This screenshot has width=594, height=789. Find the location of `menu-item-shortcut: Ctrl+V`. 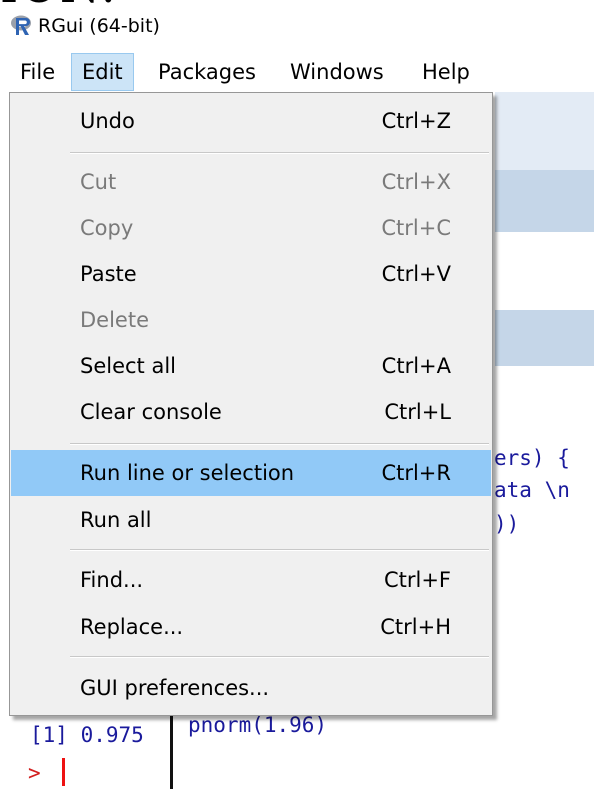

menu-item-shortcut: Ctrl+V is located at coordinates (416, 274).